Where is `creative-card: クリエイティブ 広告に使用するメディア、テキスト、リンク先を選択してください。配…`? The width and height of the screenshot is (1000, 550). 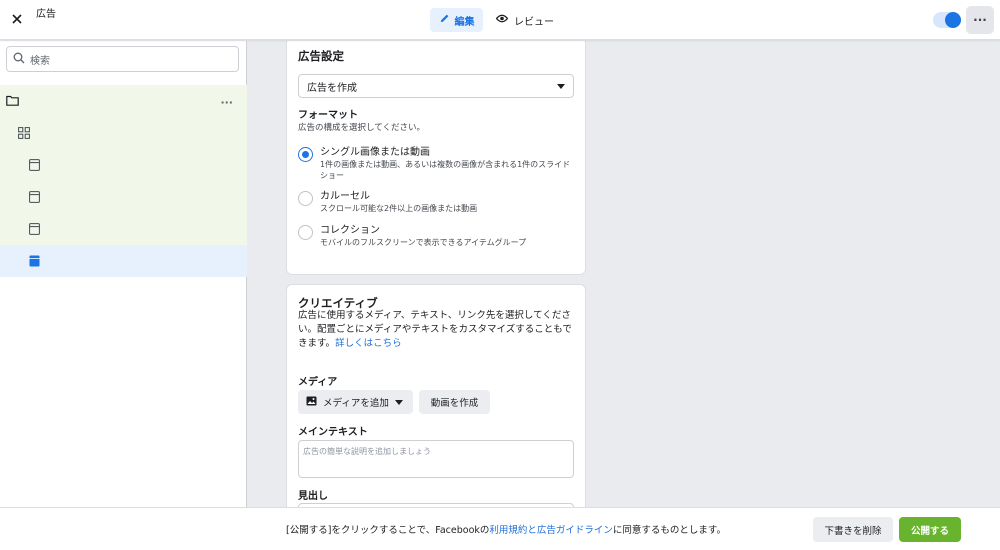 creative-card: クリエイティブ 広告に使用するメディア、テキスト、リンク先を選択してください。配… is located at coordinates (436, 395).